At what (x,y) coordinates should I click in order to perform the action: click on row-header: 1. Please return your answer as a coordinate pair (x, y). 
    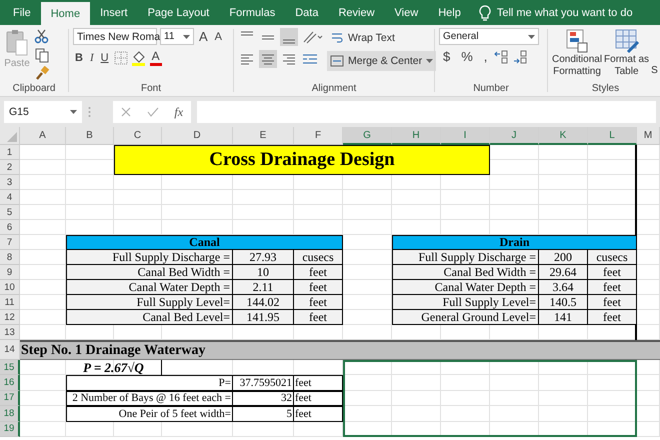
    Looking at the image, I should click on (10, 152).